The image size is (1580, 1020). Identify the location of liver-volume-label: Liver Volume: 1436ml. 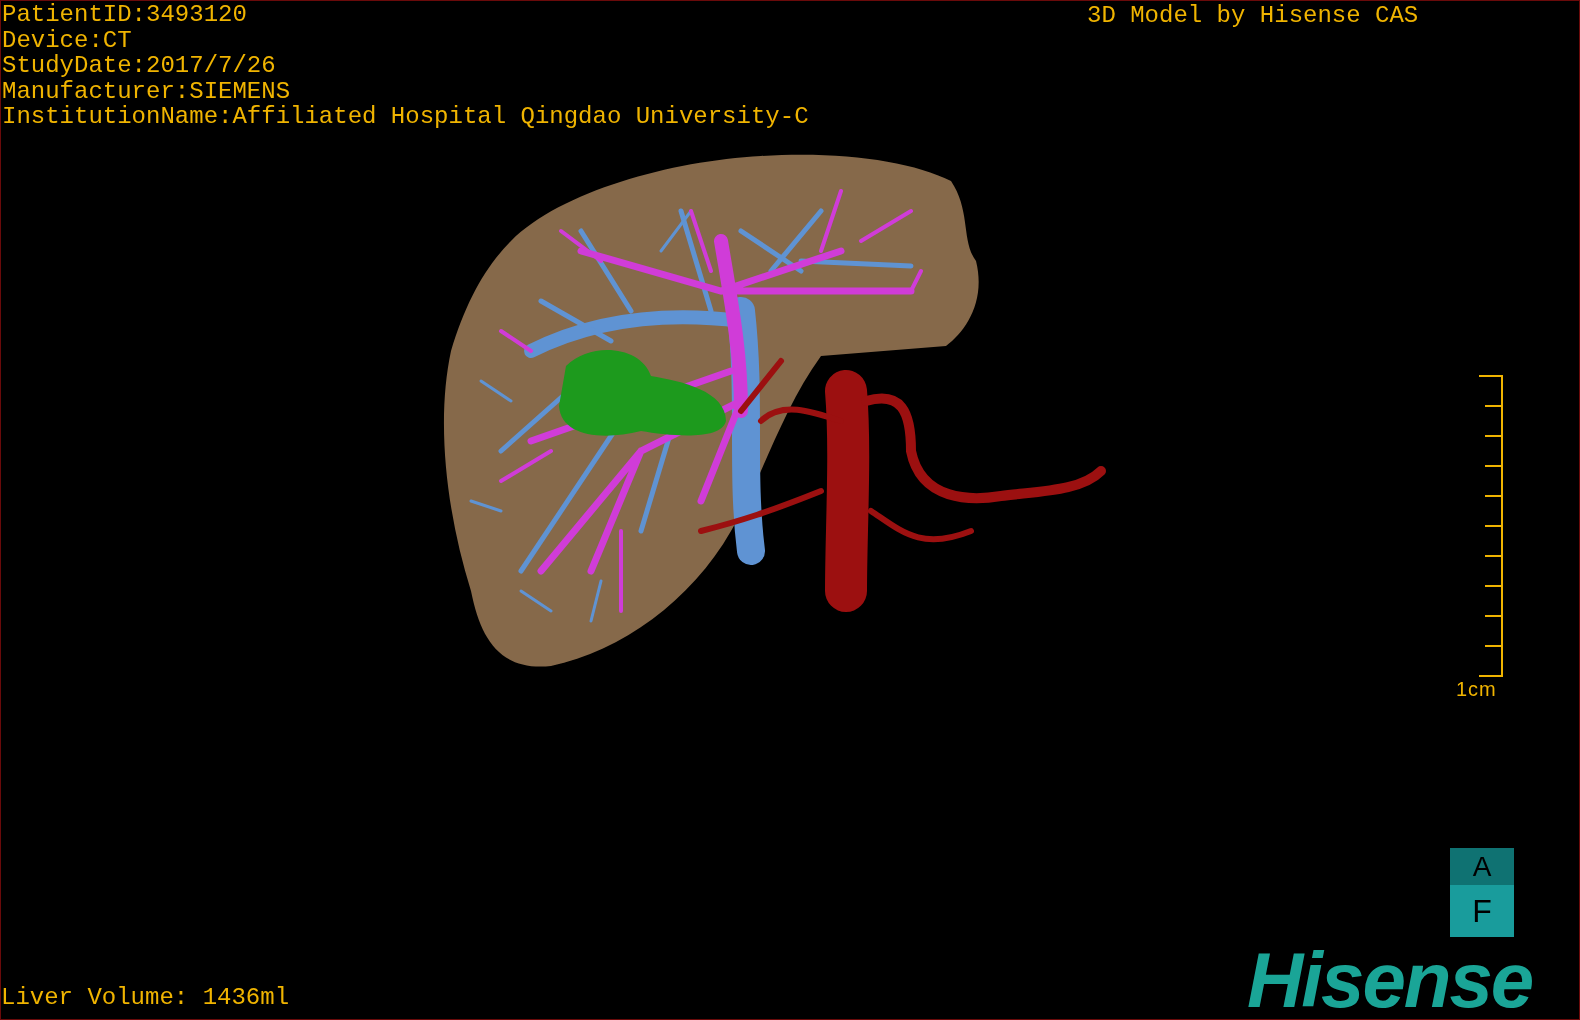
(145, 997).